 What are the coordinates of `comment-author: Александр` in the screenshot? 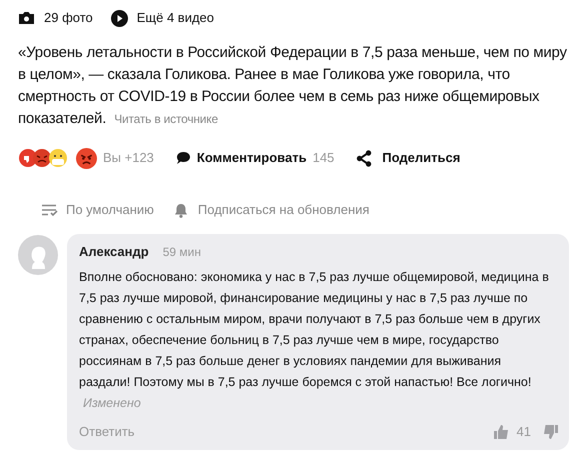 It's located at (114, 252).